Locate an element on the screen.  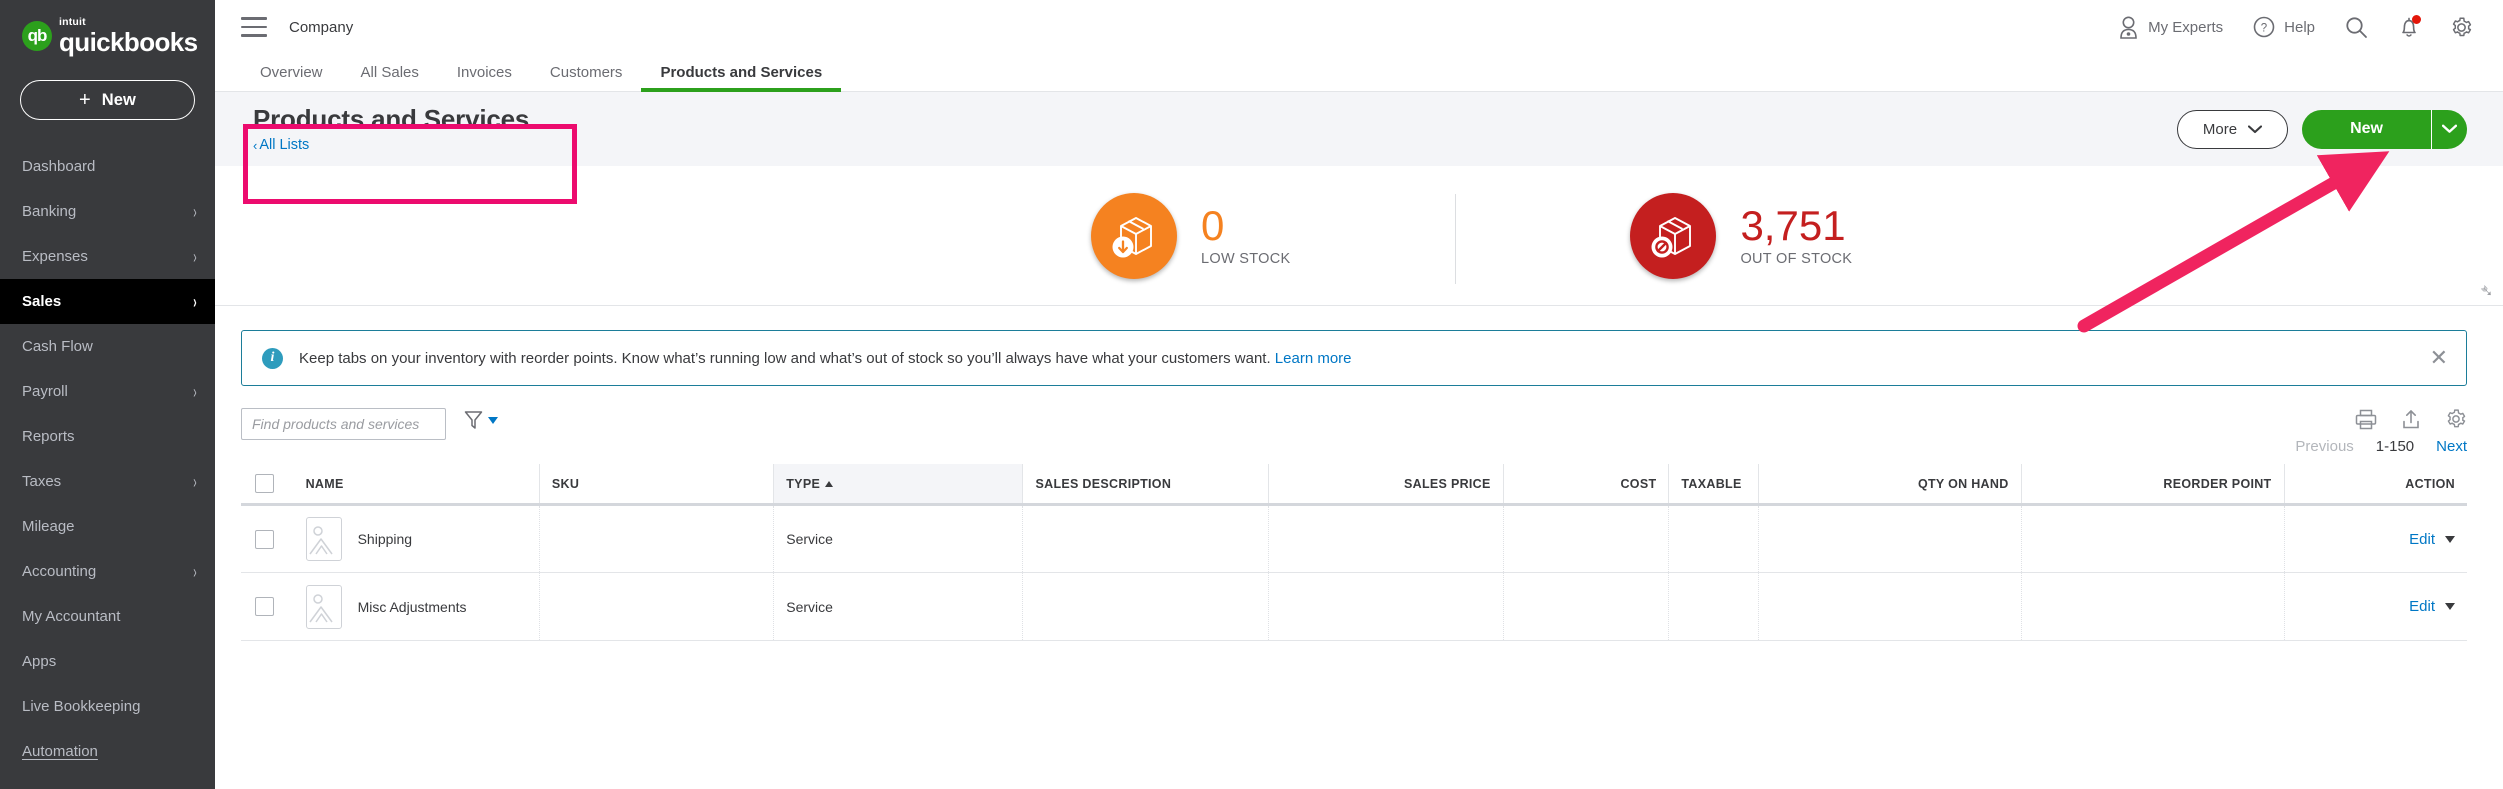
tab-customers: Customers is located at coordinates (586, 77).